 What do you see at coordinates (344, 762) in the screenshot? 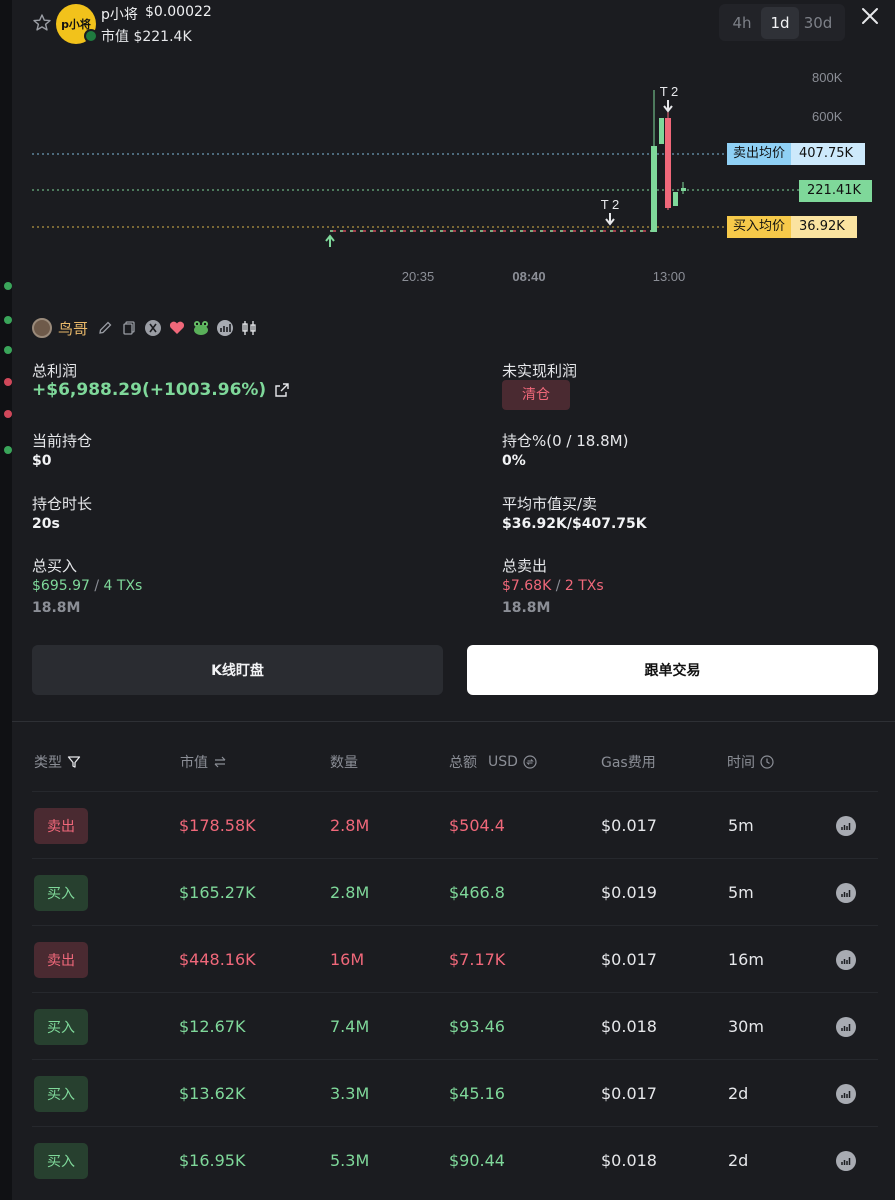
I see `col-header-qty: 数量` at bounding box center [344, 762].